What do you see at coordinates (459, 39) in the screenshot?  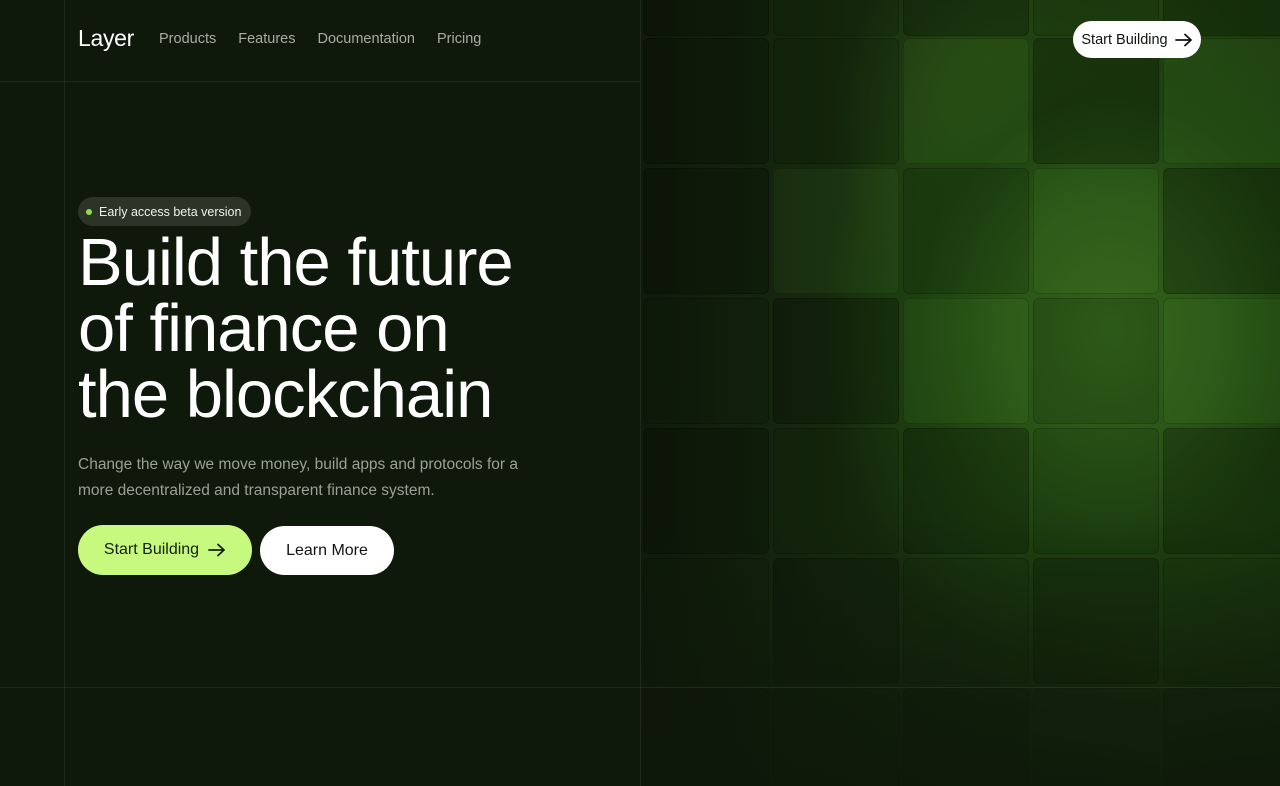 I see `nav-link-pricing: Pricing` at bounding box center [459, 39].